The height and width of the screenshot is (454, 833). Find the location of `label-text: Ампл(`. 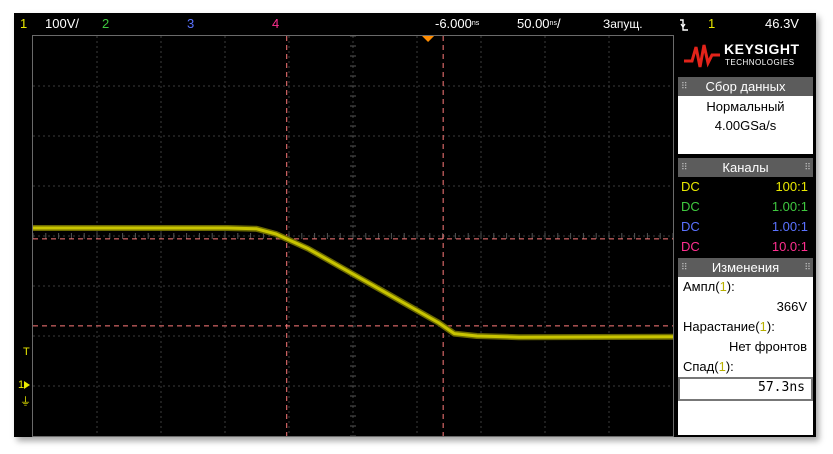

label-text: Ампл( is located at coordinates (701, 286).